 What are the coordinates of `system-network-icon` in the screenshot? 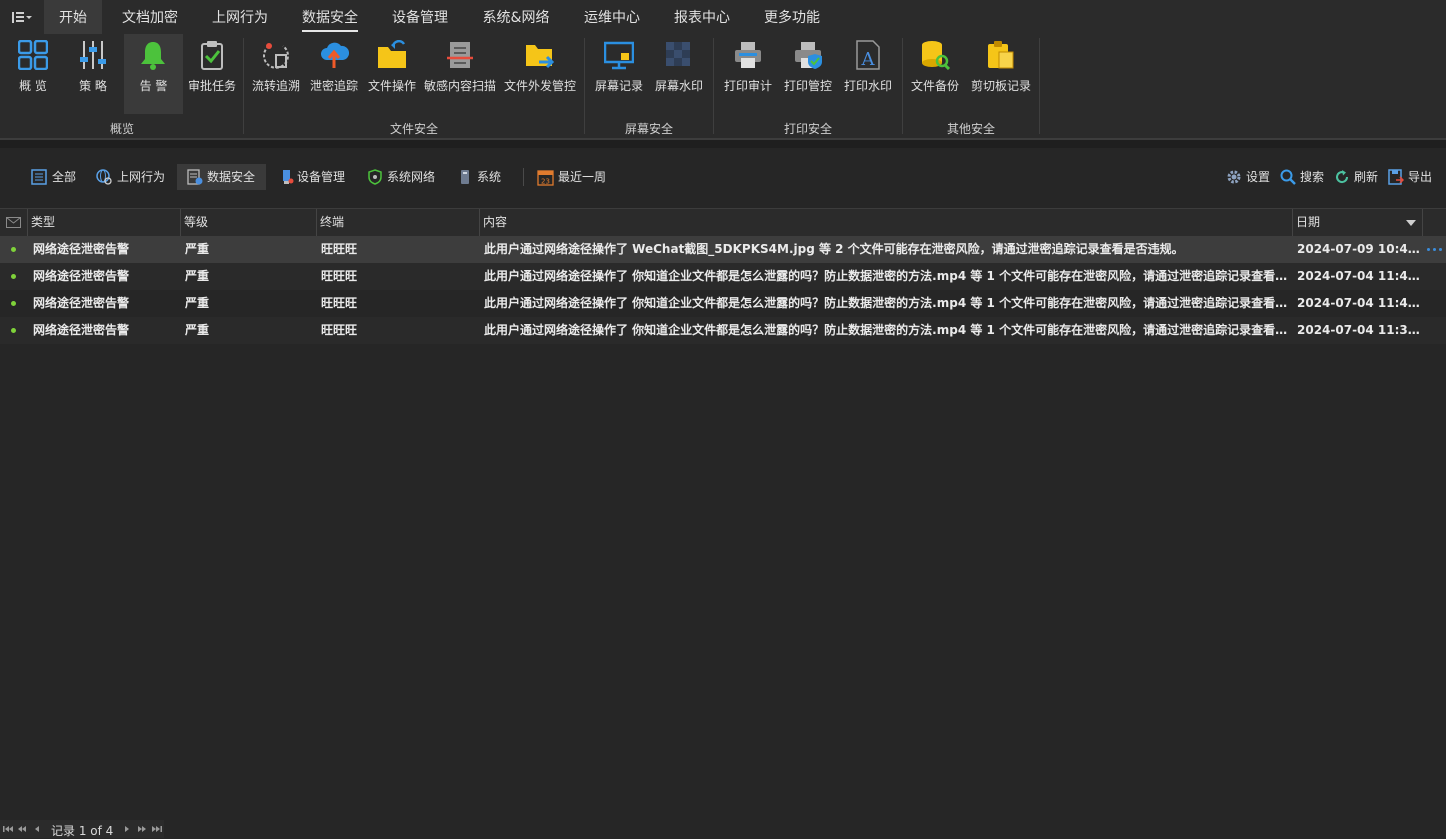 It's located at (375, 177).